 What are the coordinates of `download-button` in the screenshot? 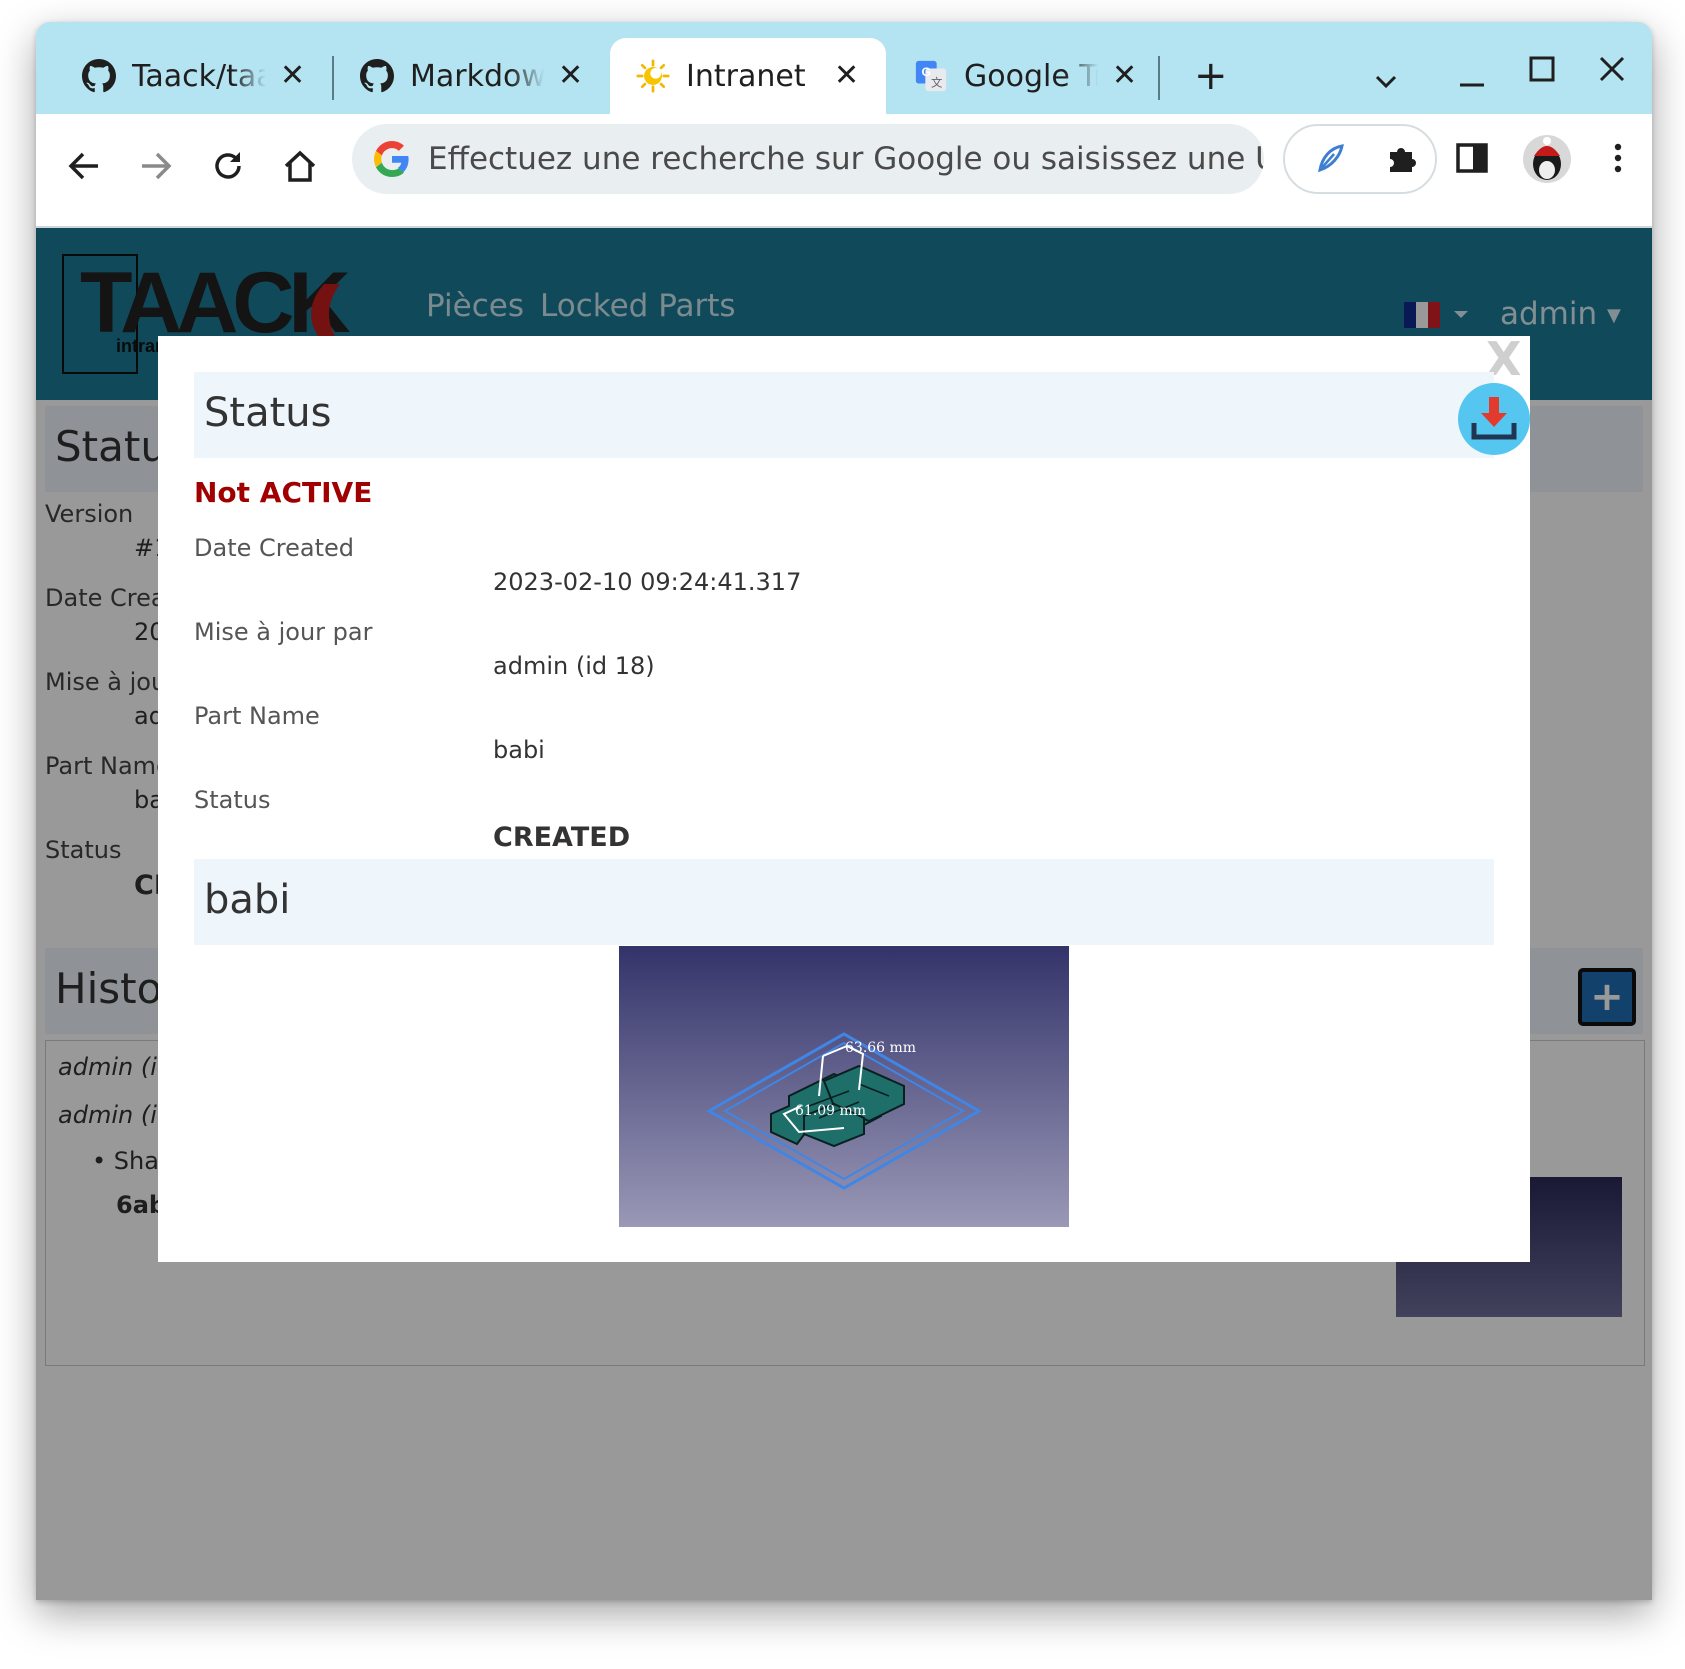 It's located at (1494, 419).